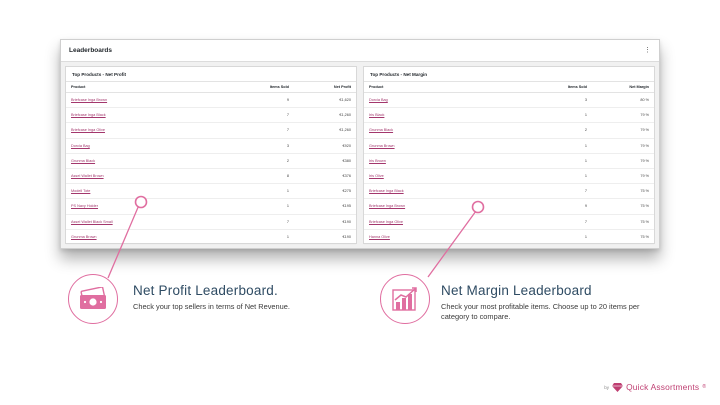 The height and width of the screenshot is (405, 720). Describe the element at coordinates (346, 191) in the screenshot. I see `net-profit-cell: €275` at that location.